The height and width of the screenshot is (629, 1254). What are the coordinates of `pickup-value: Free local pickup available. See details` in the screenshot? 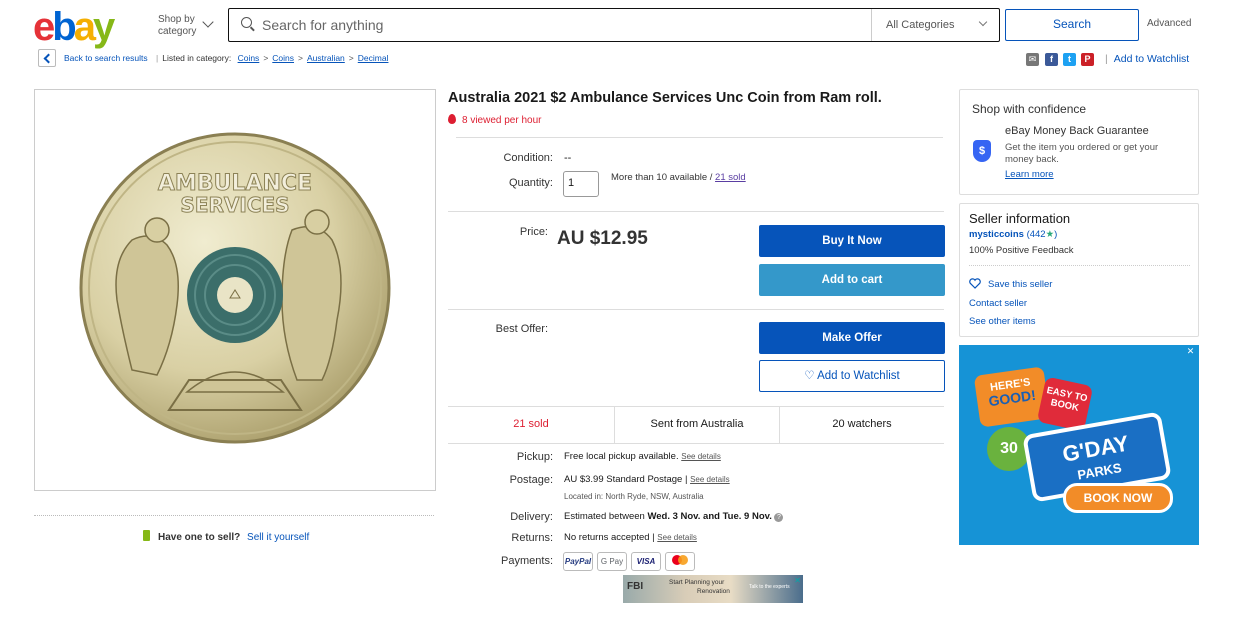 It's located at (642, 456).